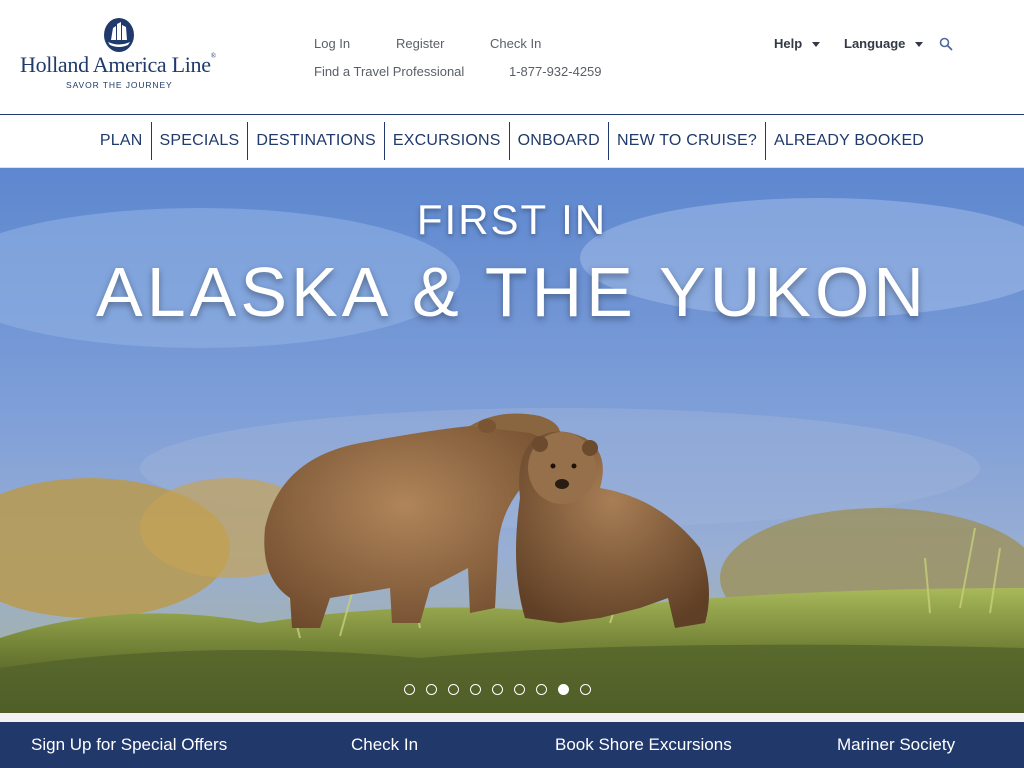 The image size is (1024, 768). Describe the element at coordinates (119, 85) in the screenshot. I see `brand-tagline: SAVOR THE JOURNEY` at that location.